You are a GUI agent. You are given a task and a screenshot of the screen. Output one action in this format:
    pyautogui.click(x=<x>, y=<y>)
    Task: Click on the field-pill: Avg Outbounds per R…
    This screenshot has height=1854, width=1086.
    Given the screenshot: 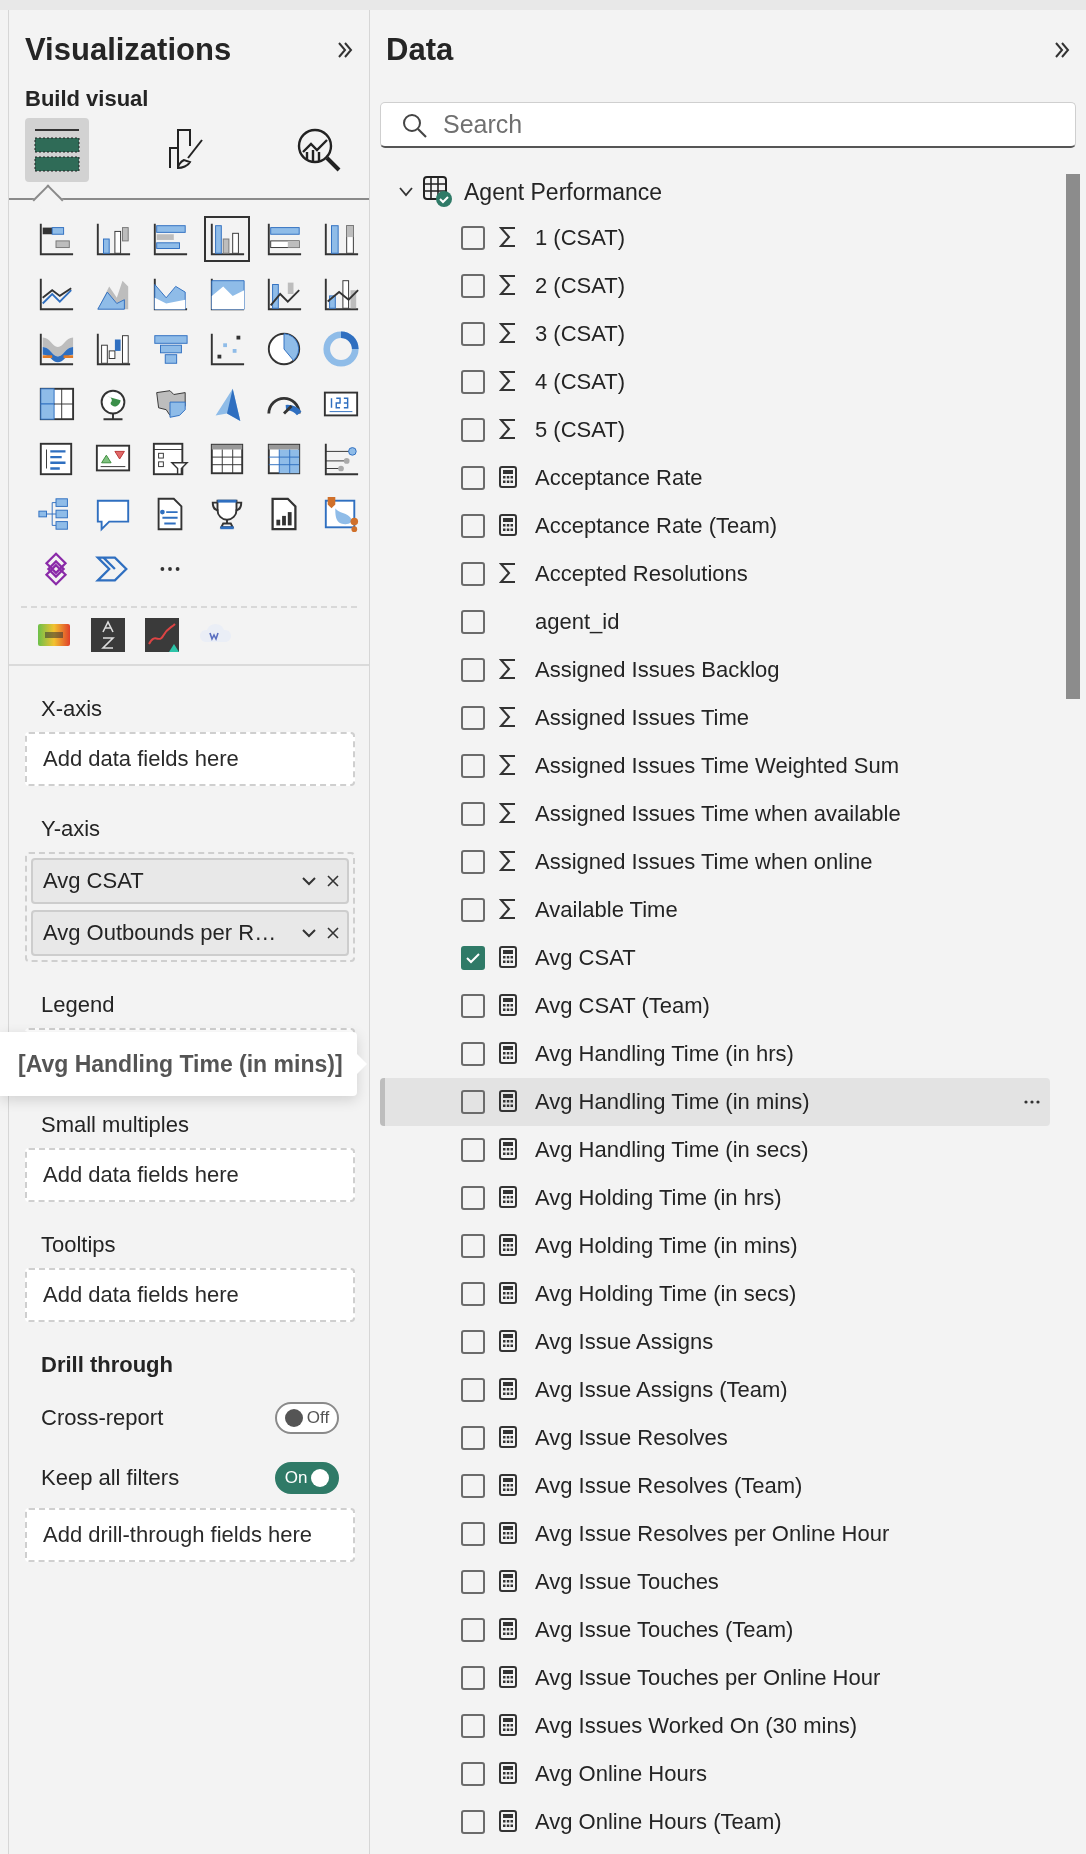 What is the action you would take?
    pyautogui.click(x=190, y=933)
    